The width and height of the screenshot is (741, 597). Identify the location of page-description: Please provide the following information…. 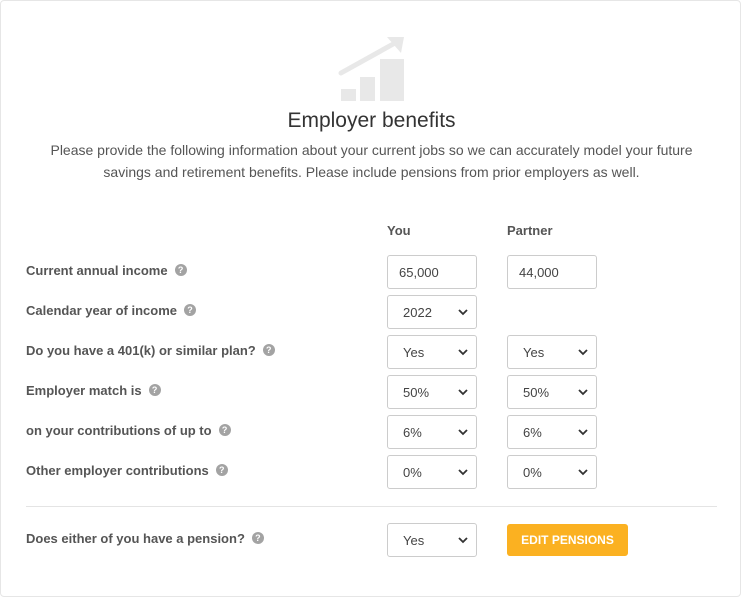
(371, 161).